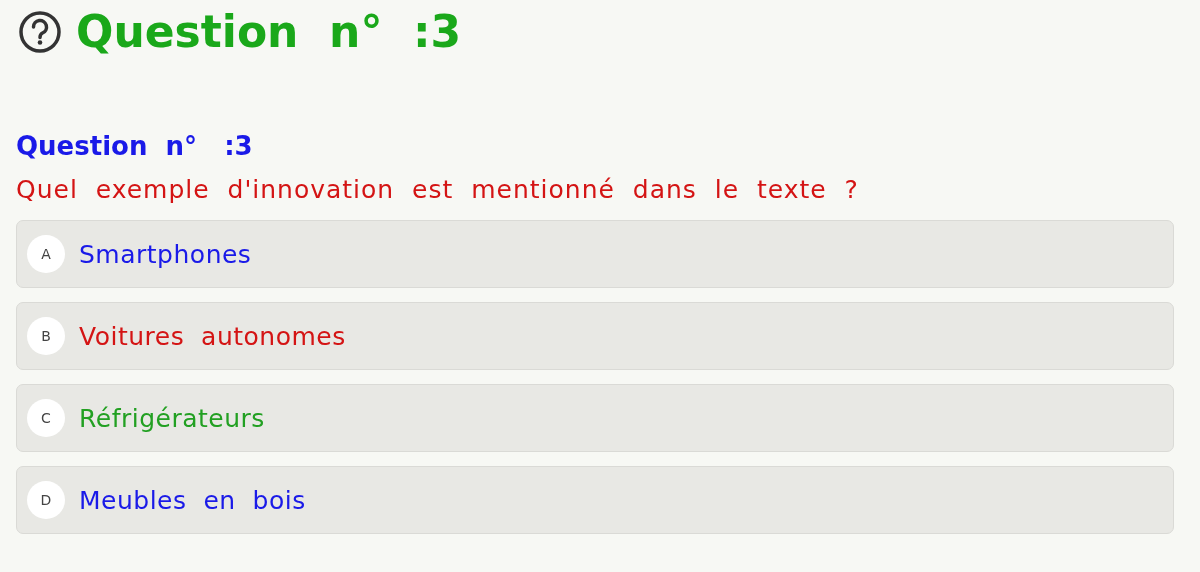 This screenshot has height=572, width=1200. Describe the element at coordinates (165, 254) in the screenshot. I see `option-label: Smartphones` at that location.